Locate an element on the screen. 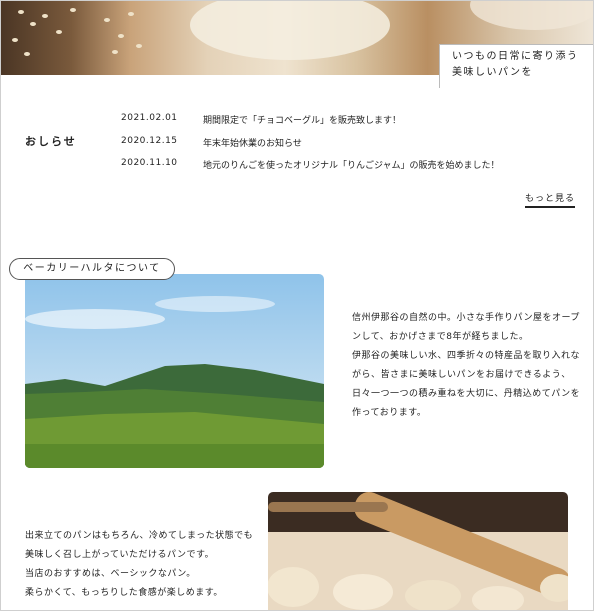  news-date: 2021.02.01 is located at coordinates (149, 118).